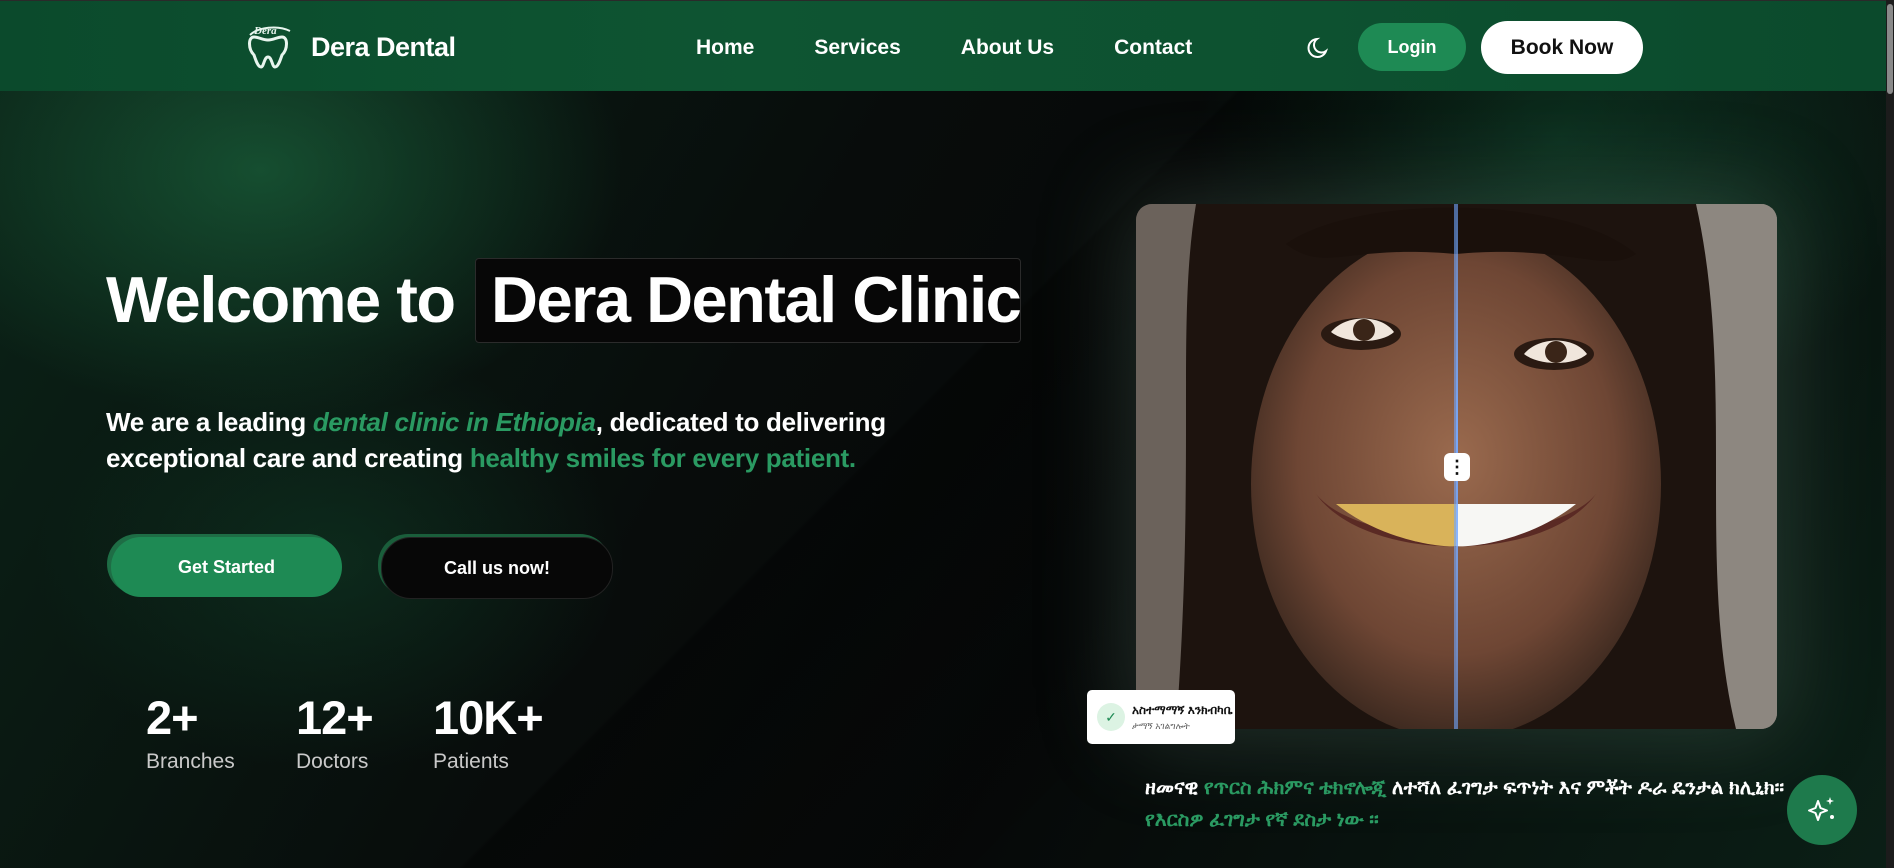 Image resolution: width=1894 pixels, height=868 pixels. Describe the element at coordinates (332, 761) in the screenshot. I see `stat-label: Doctors` at that location.